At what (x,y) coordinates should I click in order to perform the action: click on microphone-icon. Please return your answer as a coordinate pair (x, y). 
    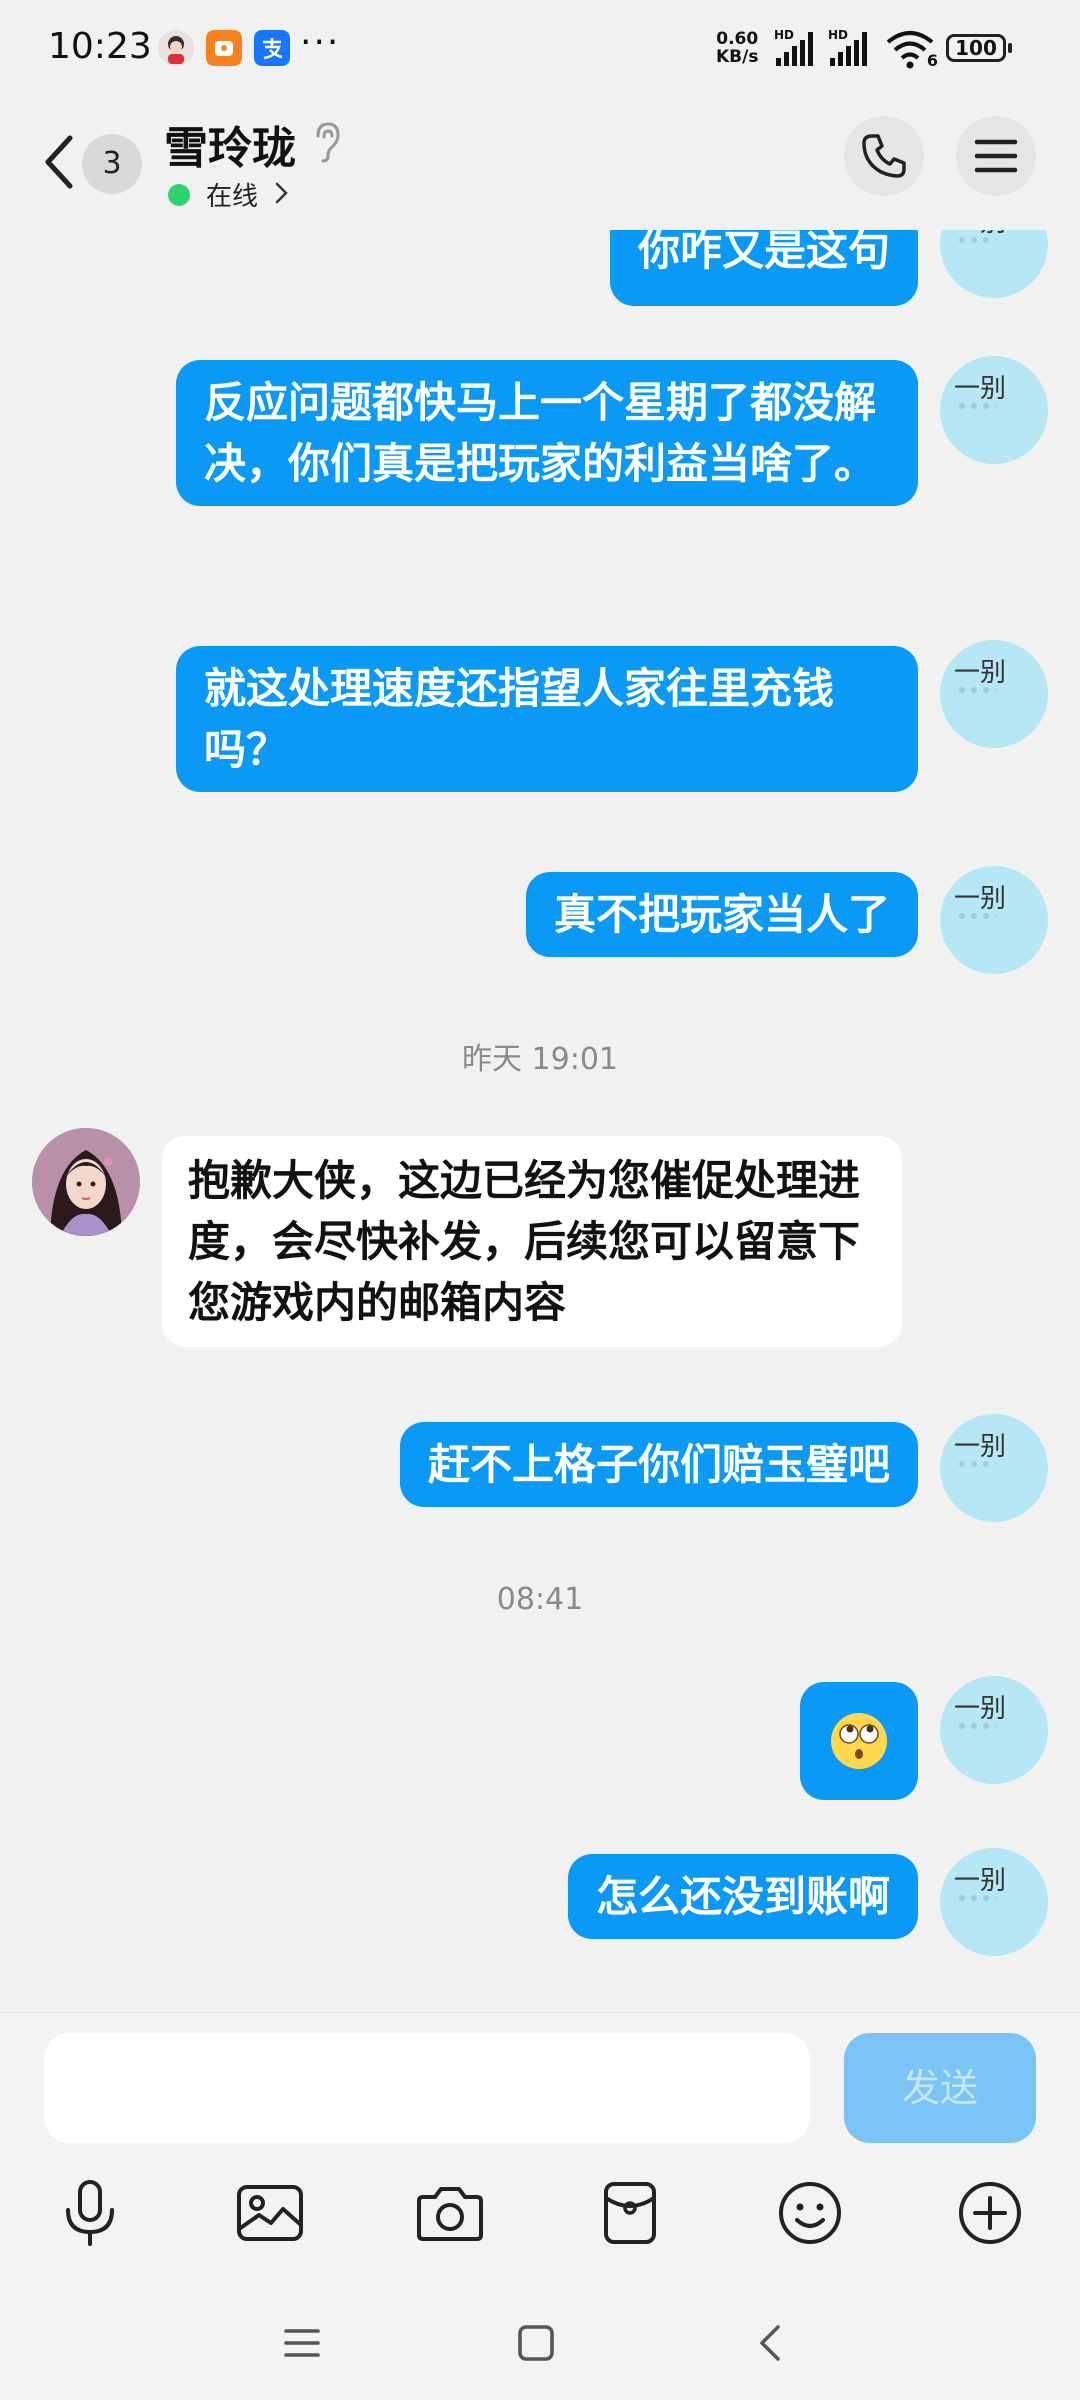
    Looking at the image, I should click on (90, 2213).